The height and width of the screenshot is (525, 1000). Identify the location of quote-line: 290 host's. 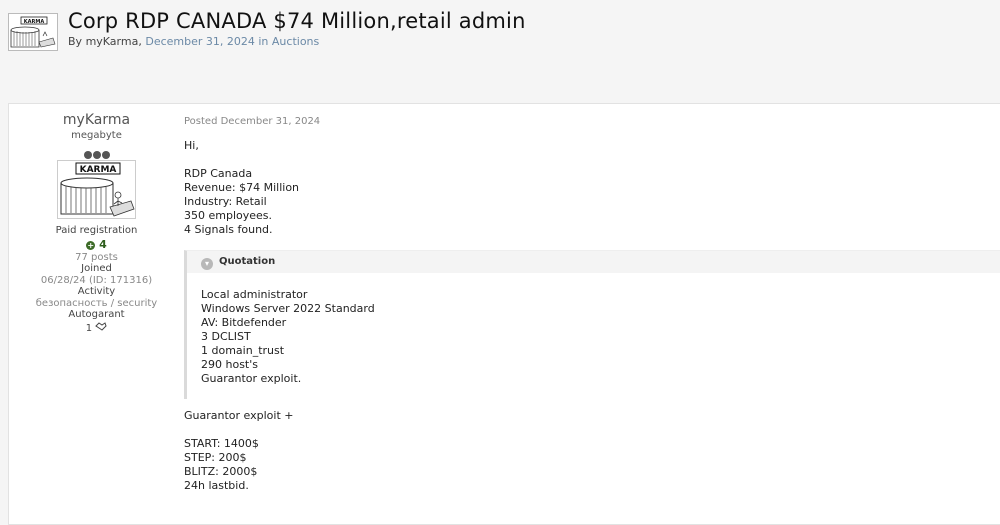
(229, 364).